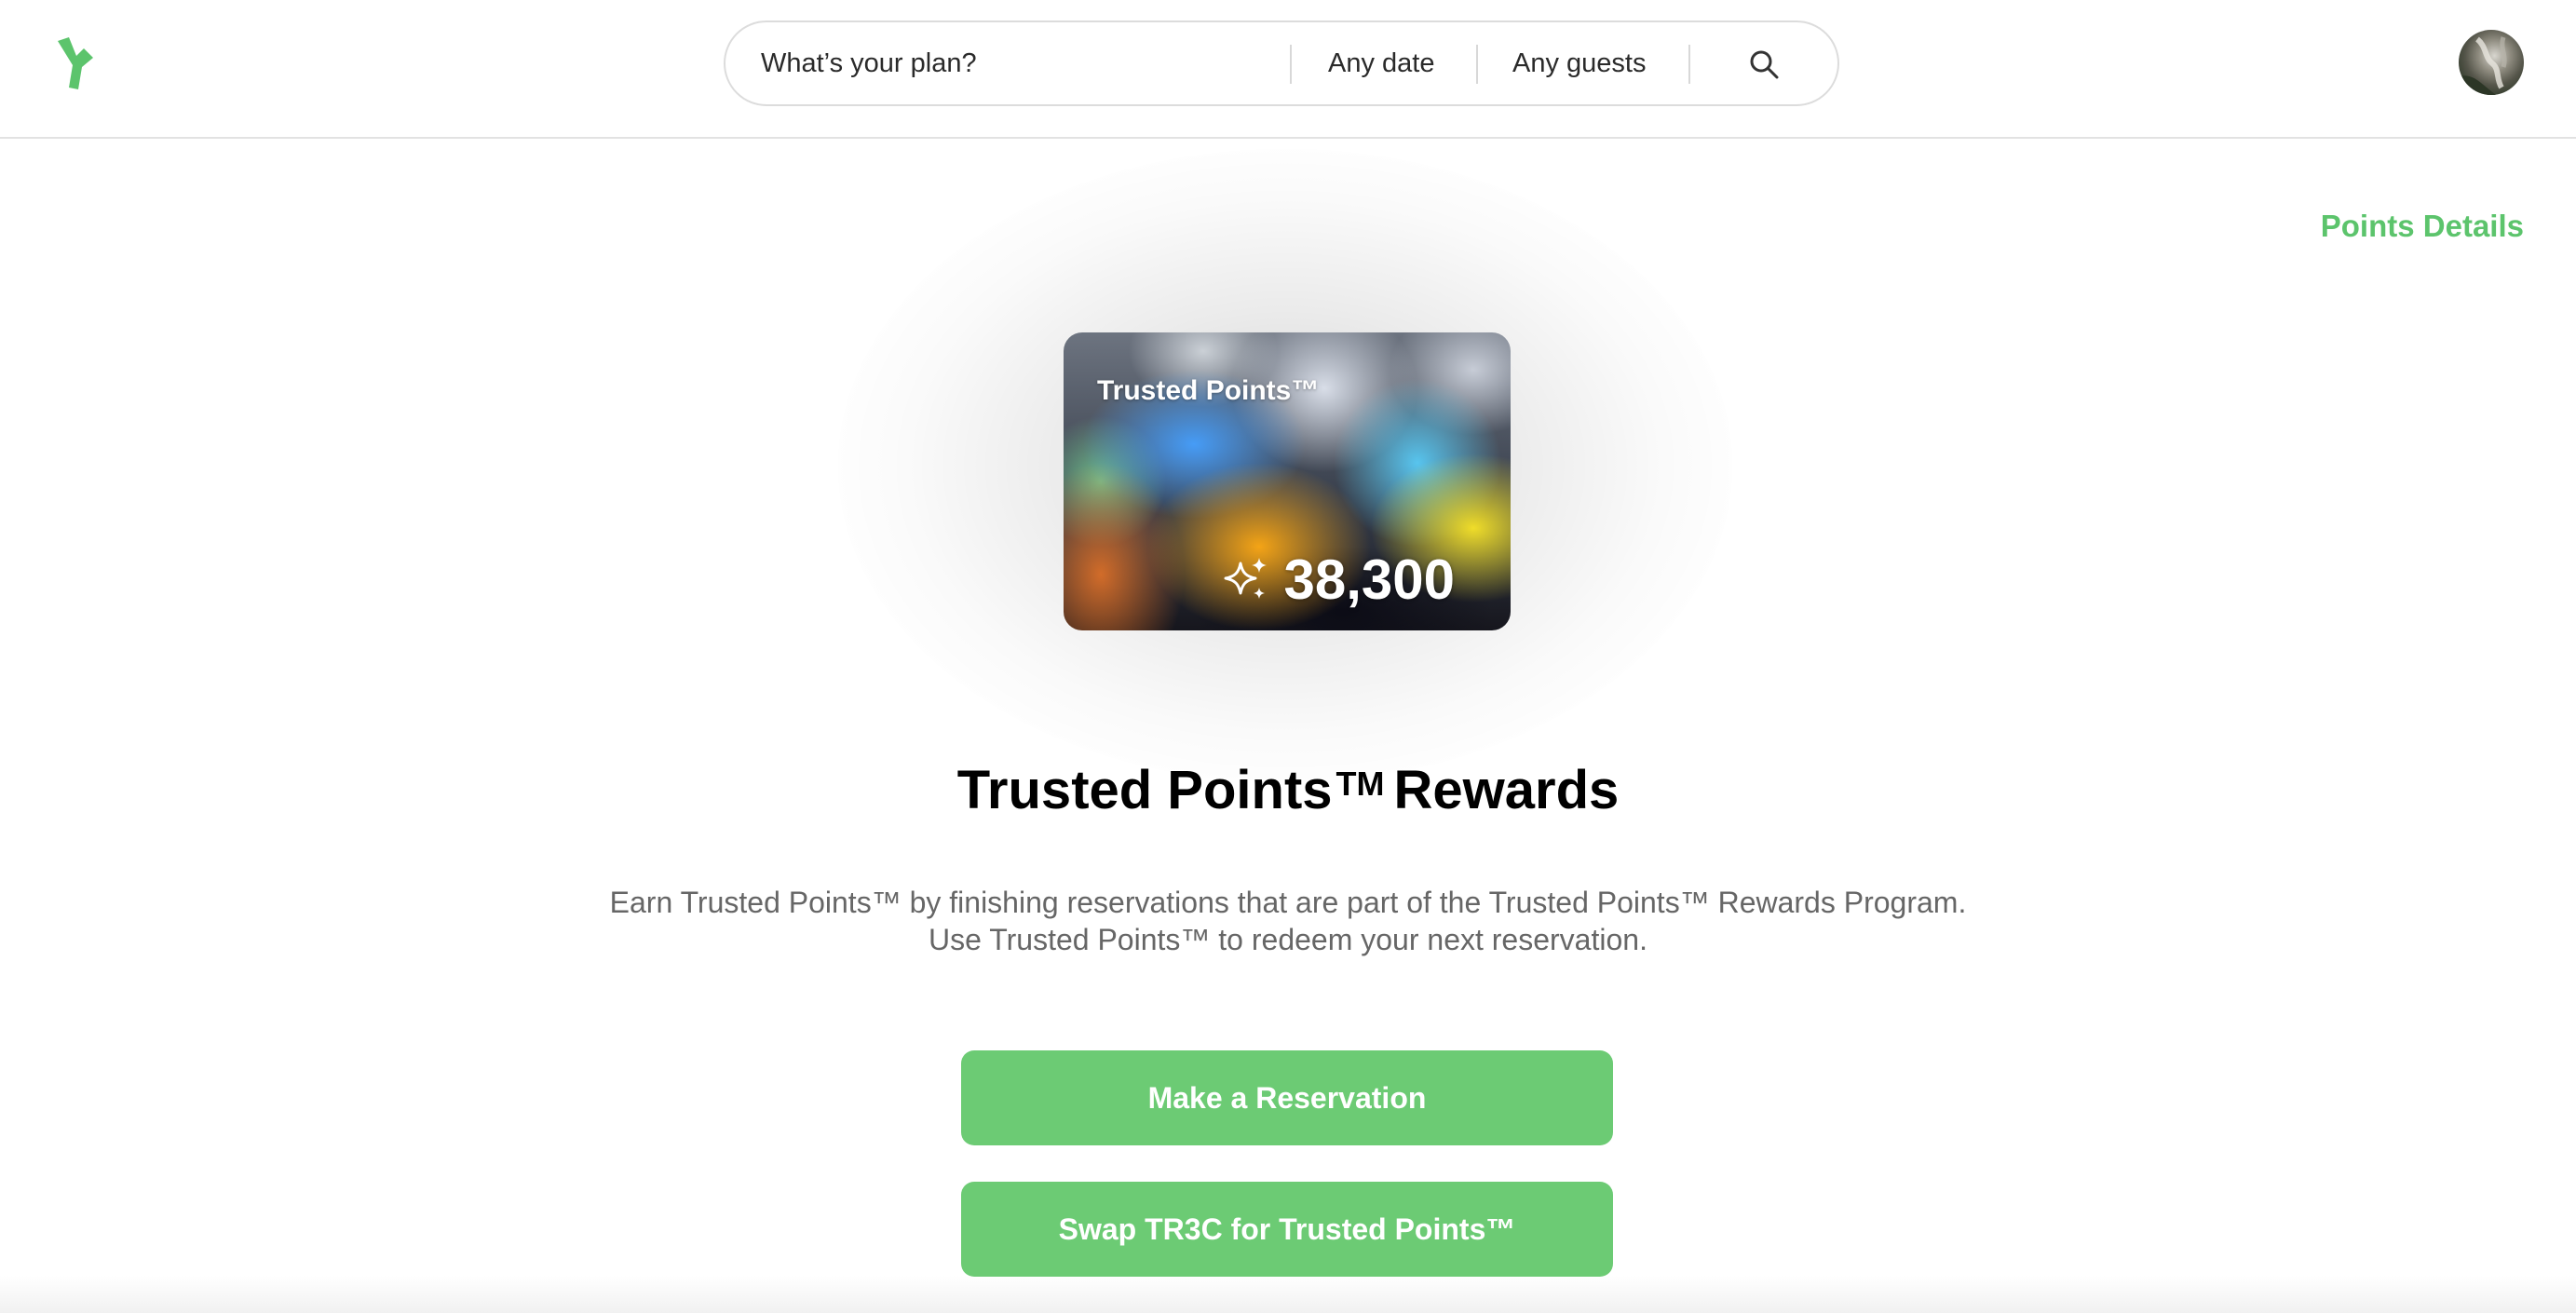 Image resolution: width=2576 pixels, height=1313 pixels. I want to click on search-button, so click(1764, 65).